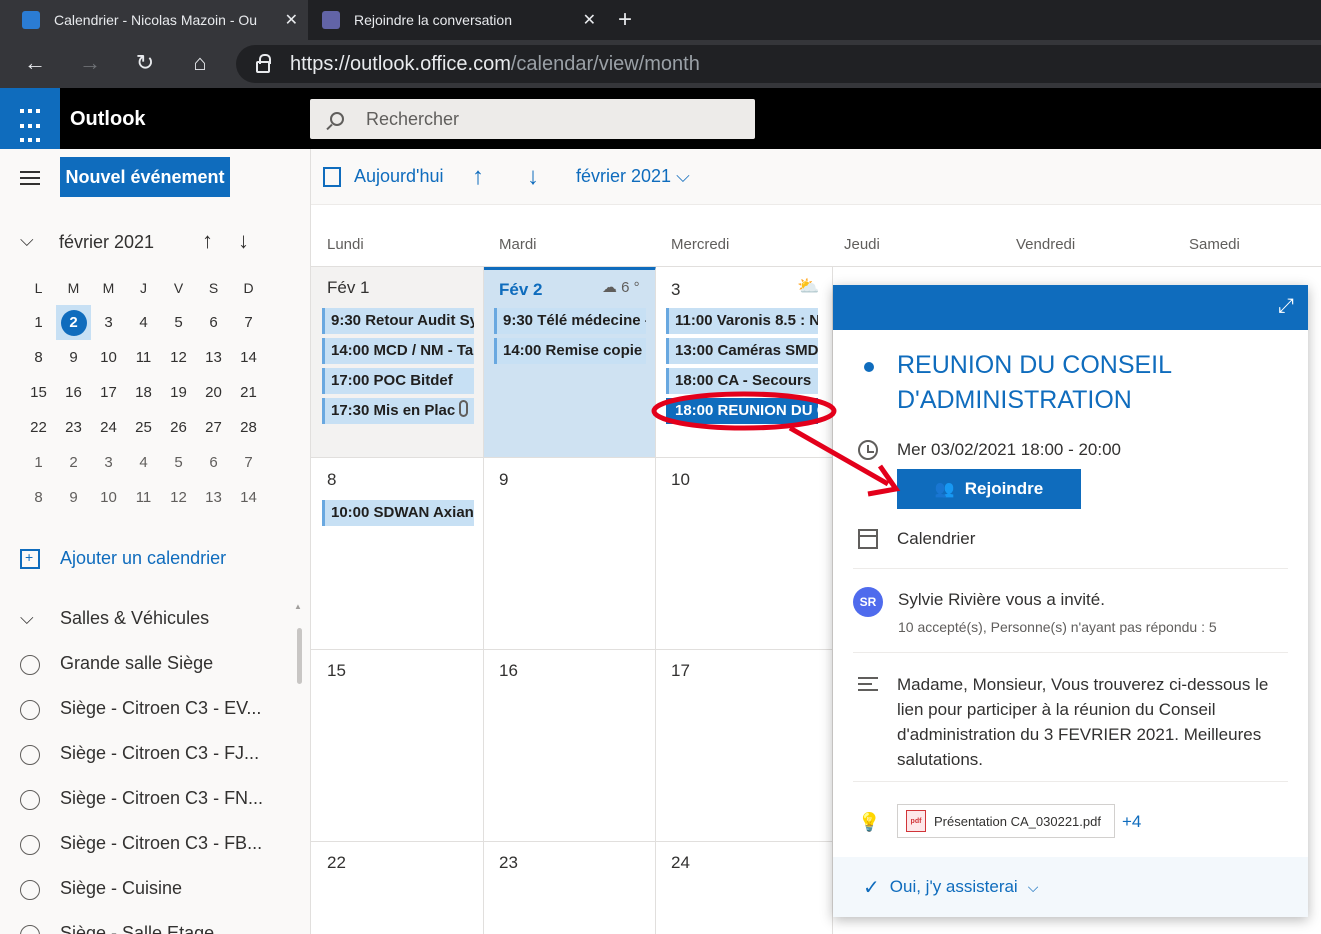 The image size is (1321, 934). I want to click on annotation-overlay, so click(776, 444).